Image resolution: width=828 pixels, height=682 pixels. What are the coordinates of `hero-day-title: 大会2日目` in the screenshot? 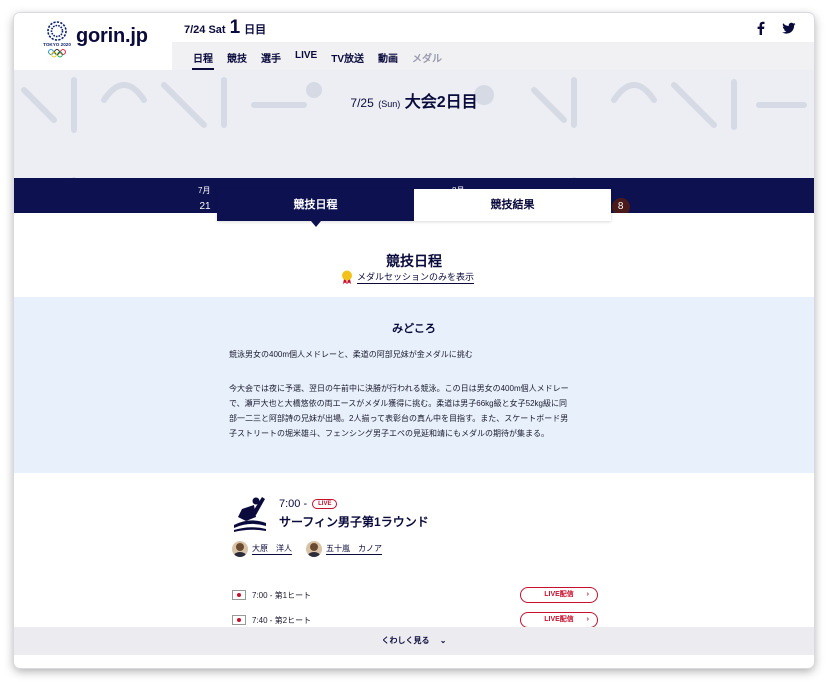 It's located at (441, 102).